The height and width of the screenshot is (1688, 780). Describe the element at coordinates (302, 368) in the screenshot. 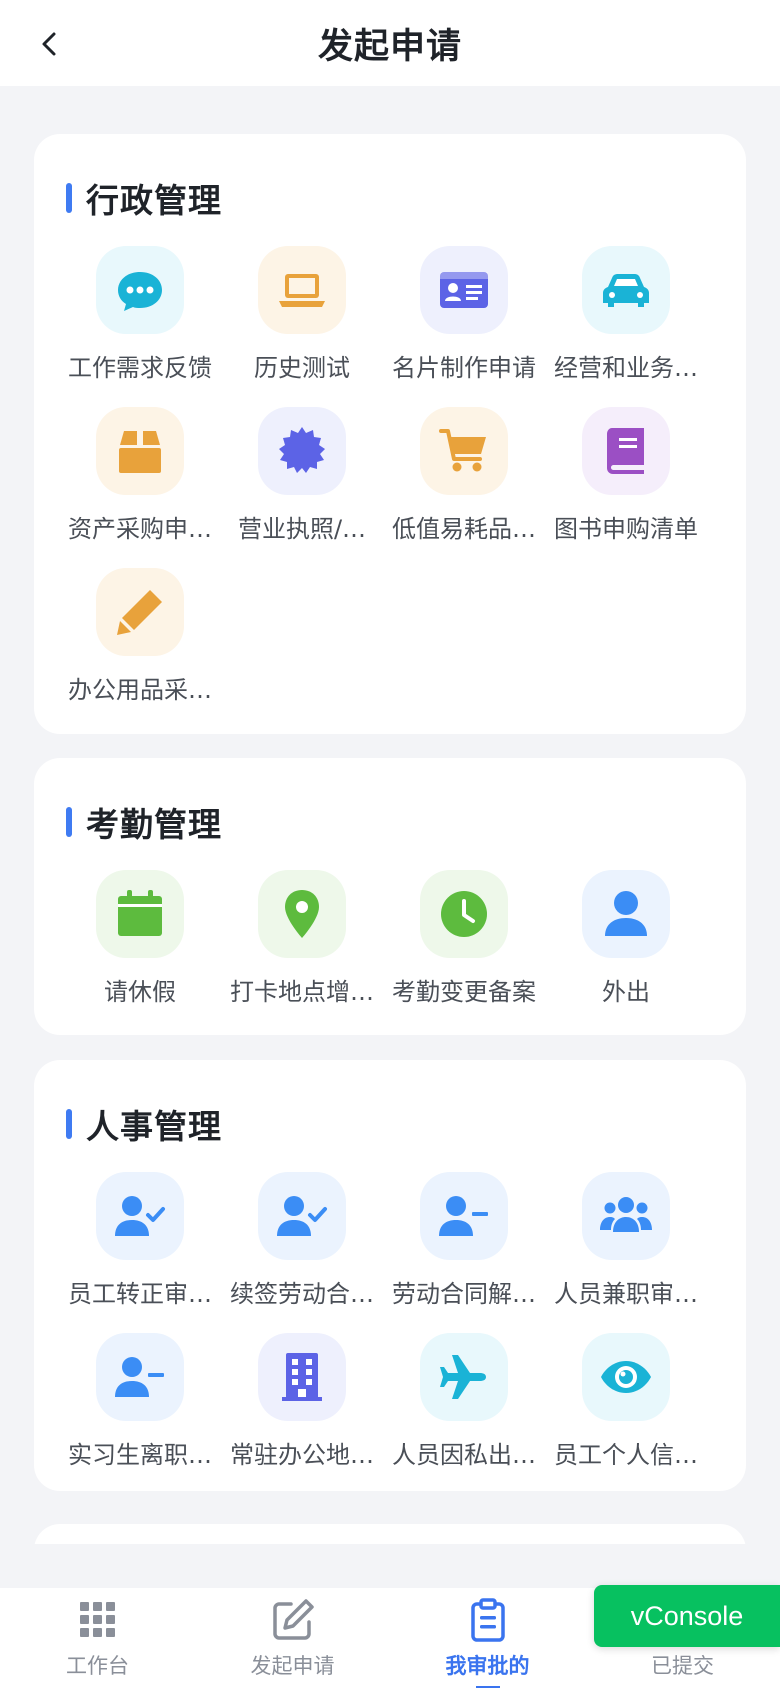

I see `app-item-label: 历史测试` at that location.